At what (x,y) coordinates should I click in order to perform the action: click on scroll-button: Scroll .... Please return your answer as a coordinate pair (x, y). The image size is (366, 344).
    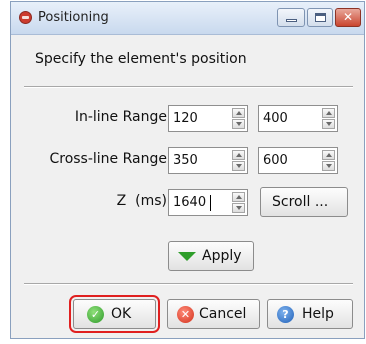
    Looking at the image, I should click on (304, 202).